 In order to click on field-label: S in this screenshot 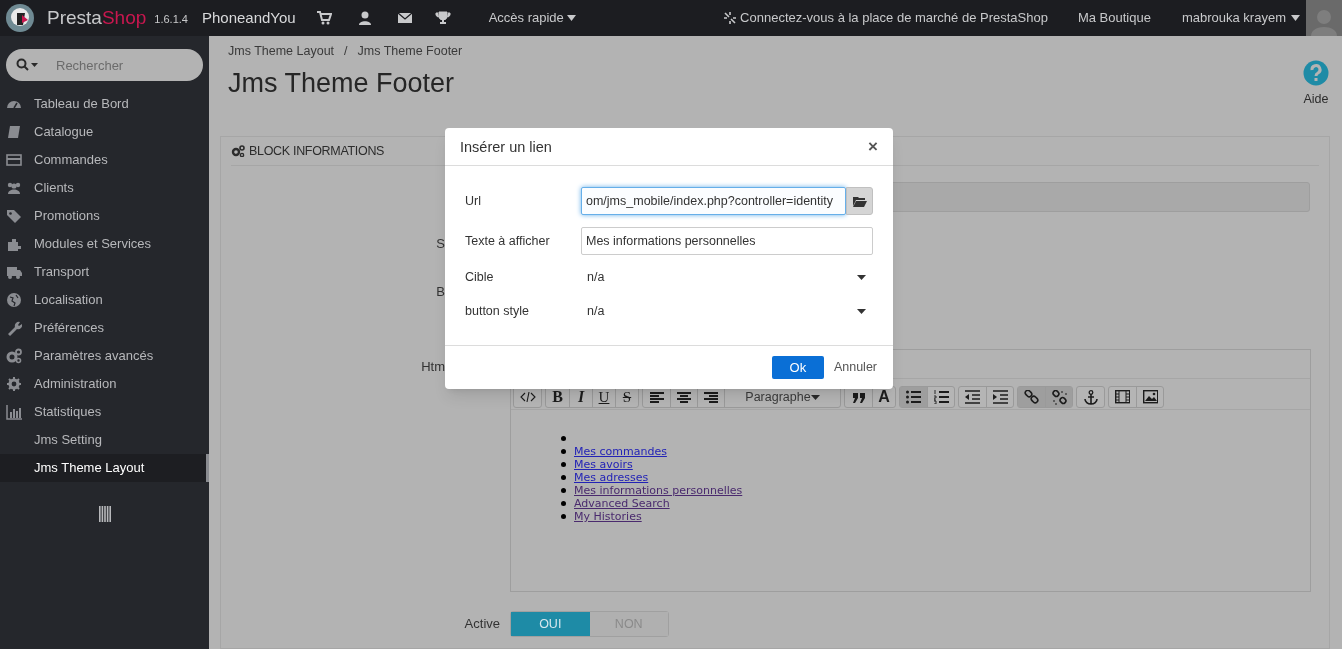, I will do `click(440, 244)`.